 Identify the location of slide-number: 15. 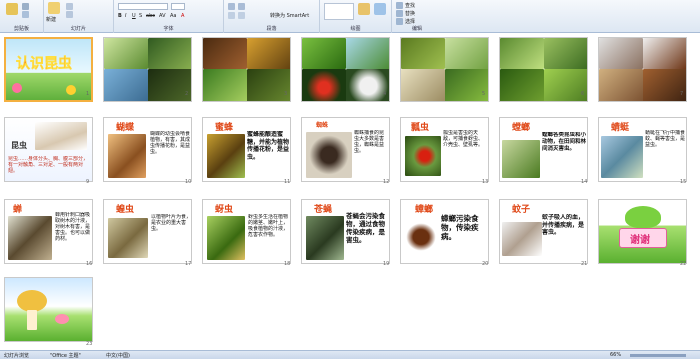
(683, 182).